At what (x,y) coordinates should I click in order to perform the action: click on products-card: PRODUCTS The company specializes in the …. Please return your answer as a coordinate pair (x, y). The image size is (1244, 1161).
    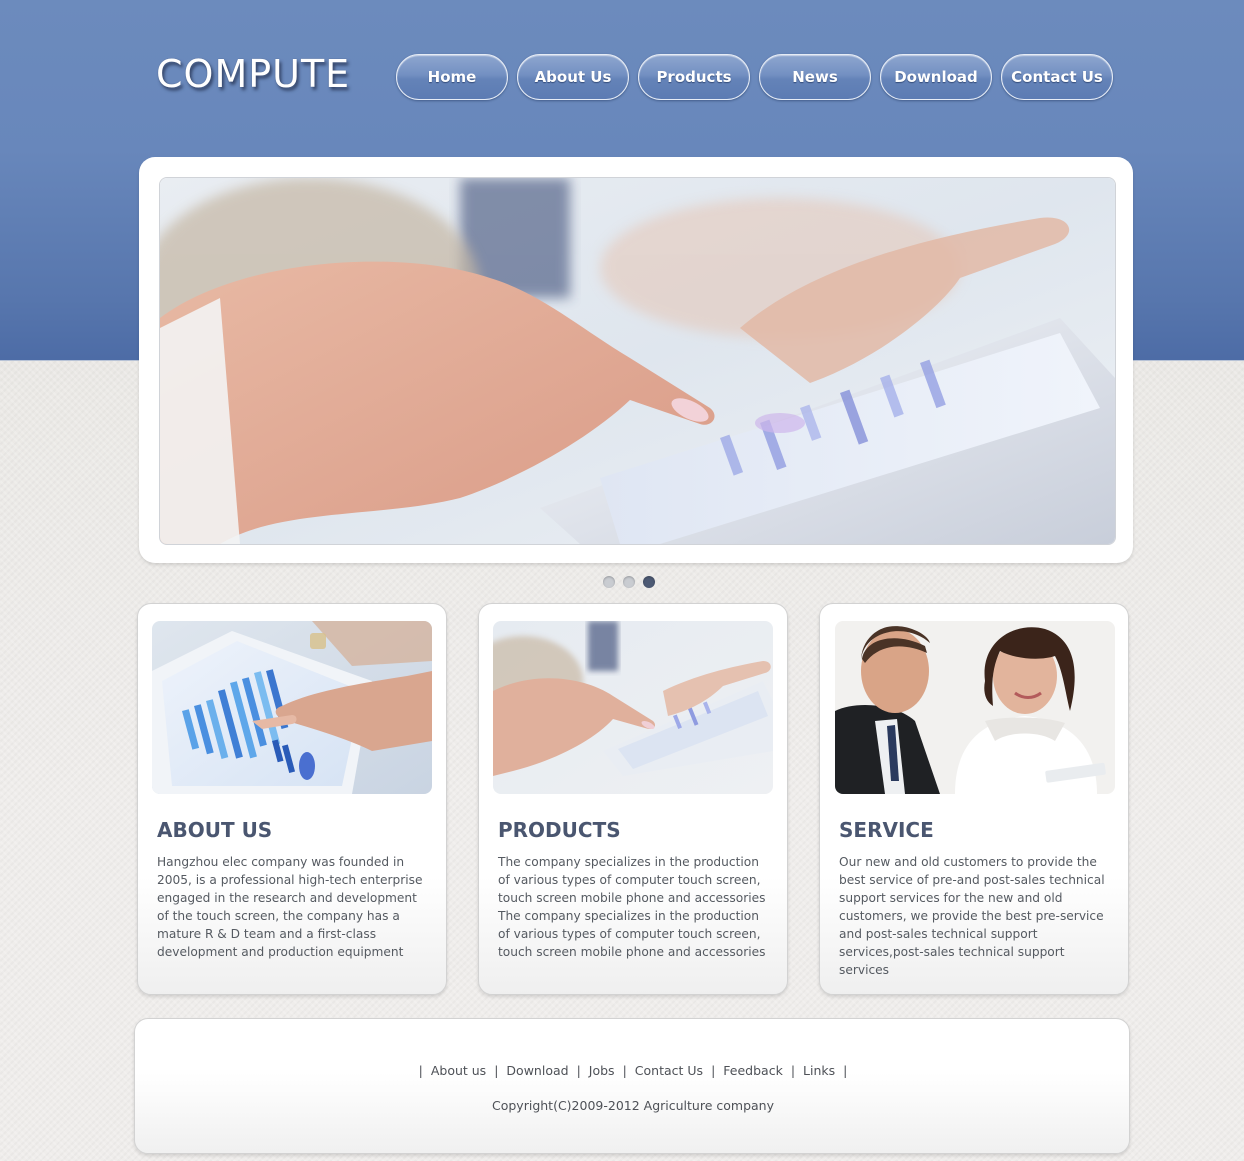
    Looking at the image, I should click on (633, 799).